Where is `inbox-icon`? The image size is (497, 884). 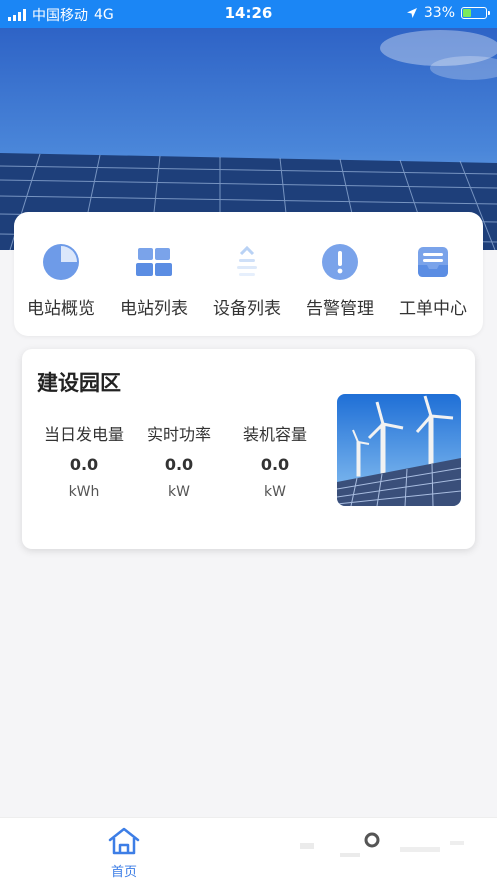 inbox-icon is located at coordinates (433, 262).